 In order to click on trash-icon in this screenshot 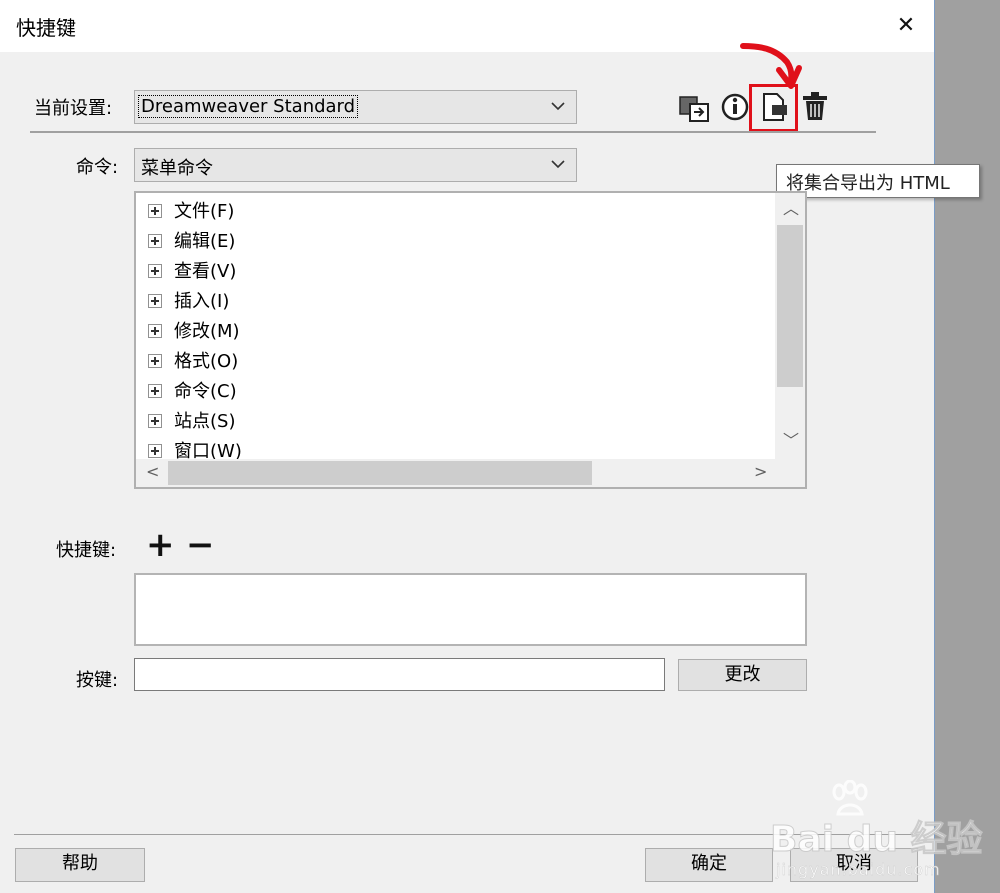, I will do `click(815, 106)`.